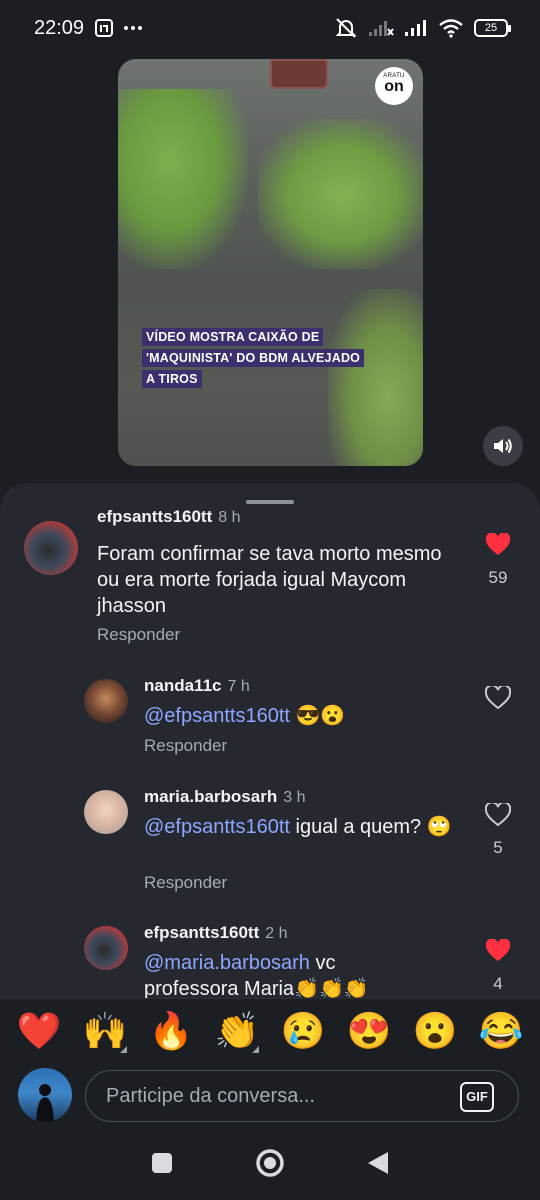  Describe the element at coordinates (498, 966) in the screenshot. I see `like-button: 4` at that location.